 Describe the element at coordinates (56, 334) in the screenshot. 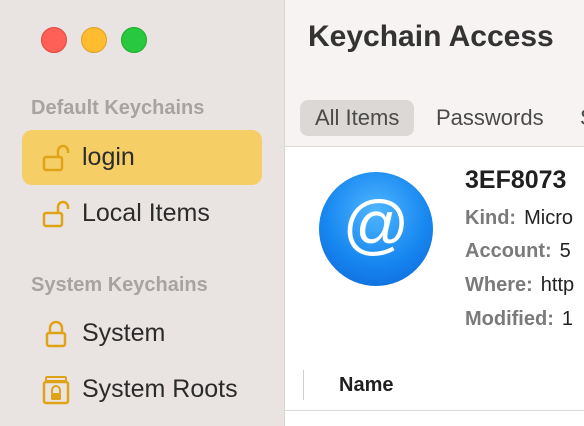

I see `locked-padlock-icon` at that location.